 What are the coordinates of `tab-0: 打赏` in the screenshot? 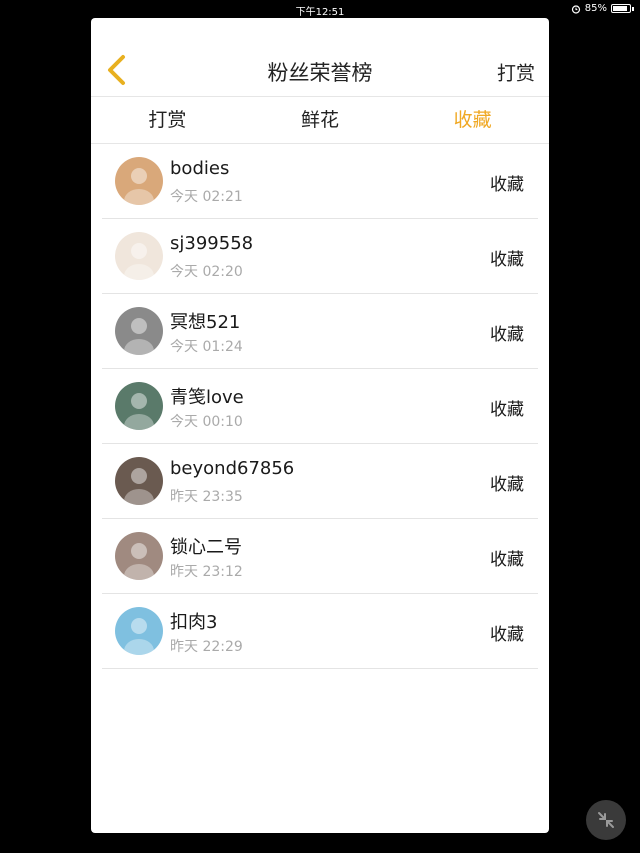 It's located at (167, 120).